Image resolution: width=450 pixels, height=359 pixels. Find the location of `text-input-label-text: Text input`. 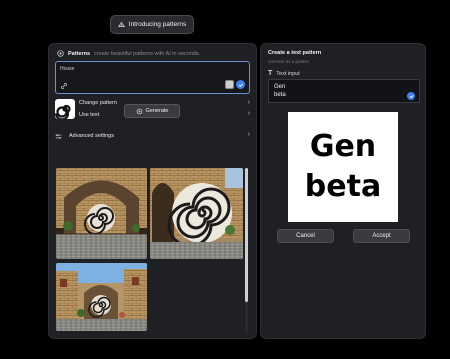

text-input-label-text: Text input is located at coordinates (288, 73).